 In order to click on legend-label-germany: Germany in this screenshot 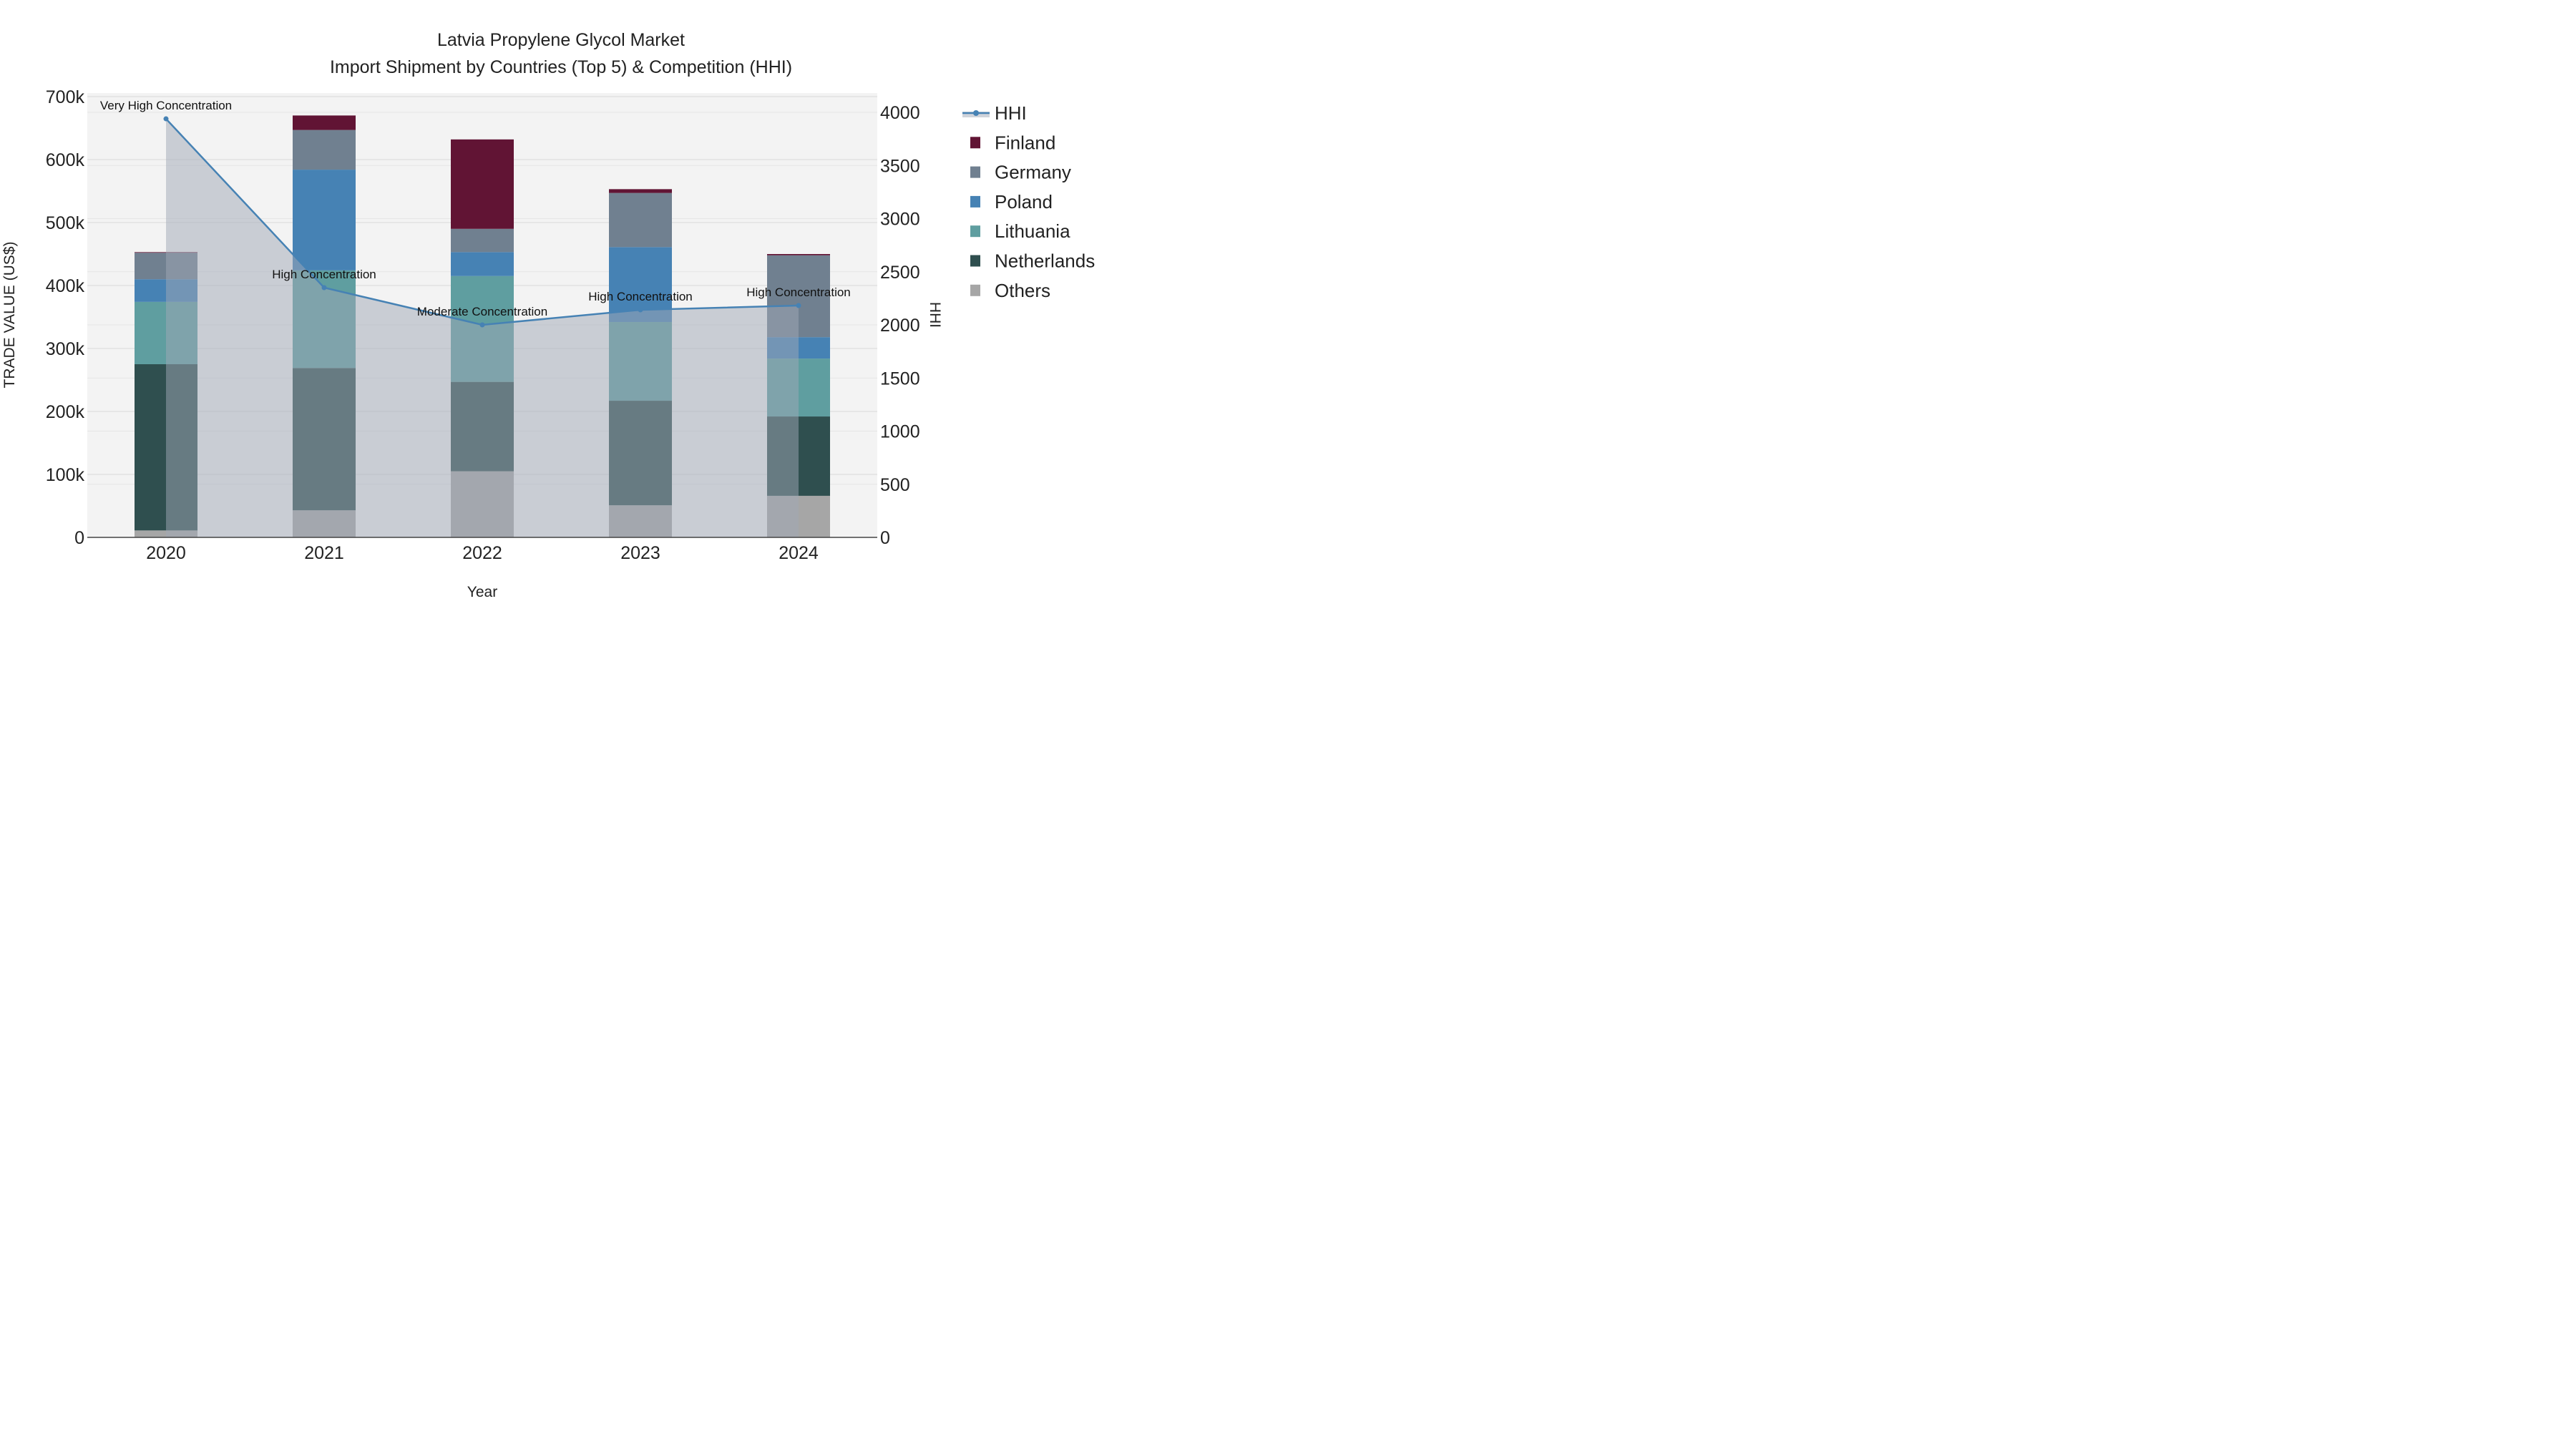, I will do `click(1033, 172)`.